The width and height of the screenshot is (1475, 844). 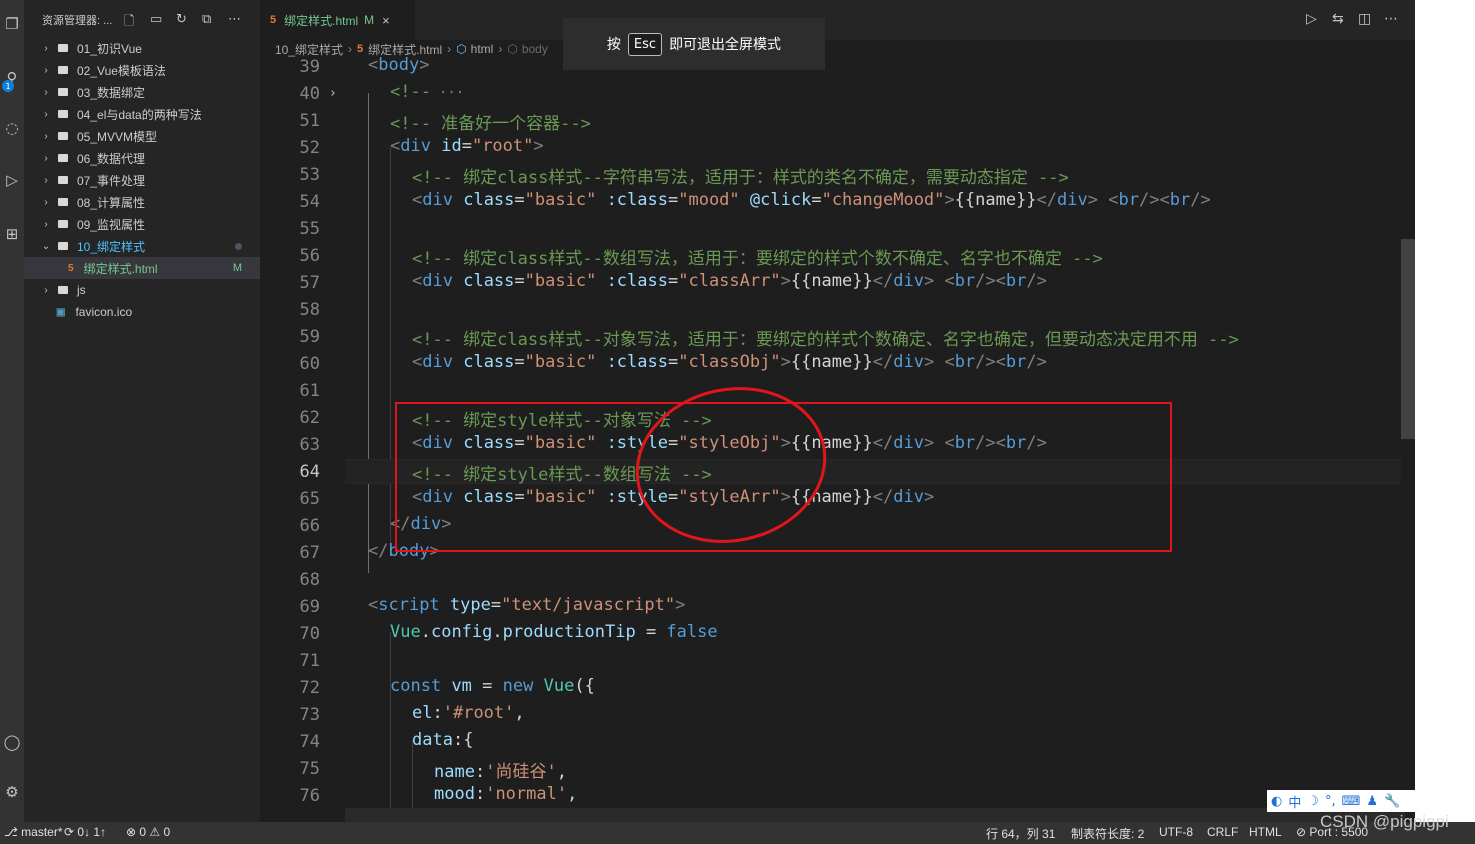 What do you see at coordinates (1408, 339) in the screenshot?
I see `scrollbar-thumb` at bounding box center [1408, 339].